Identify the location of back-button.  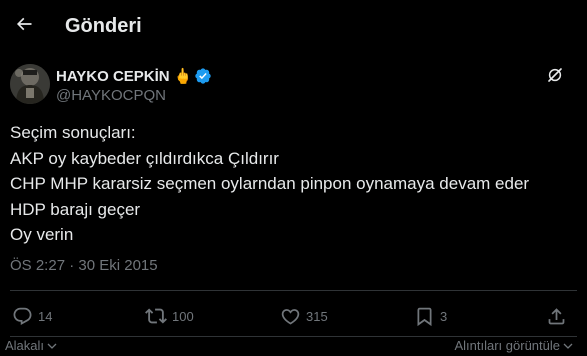
(24, 26).